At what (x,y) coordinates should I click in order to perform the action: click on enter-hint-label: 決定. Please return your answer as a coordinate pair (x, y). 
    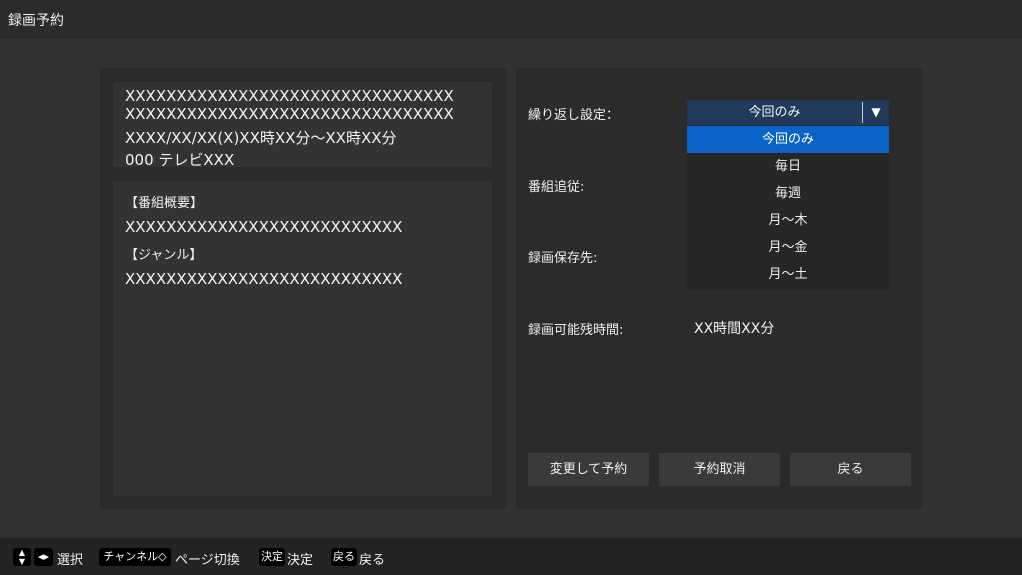
    Looking at the image, I should click on (300, 560).